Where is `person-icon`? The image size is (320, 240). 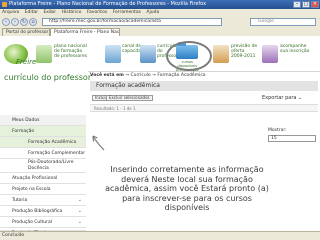 person-icon is located at coordinates (270, 54).